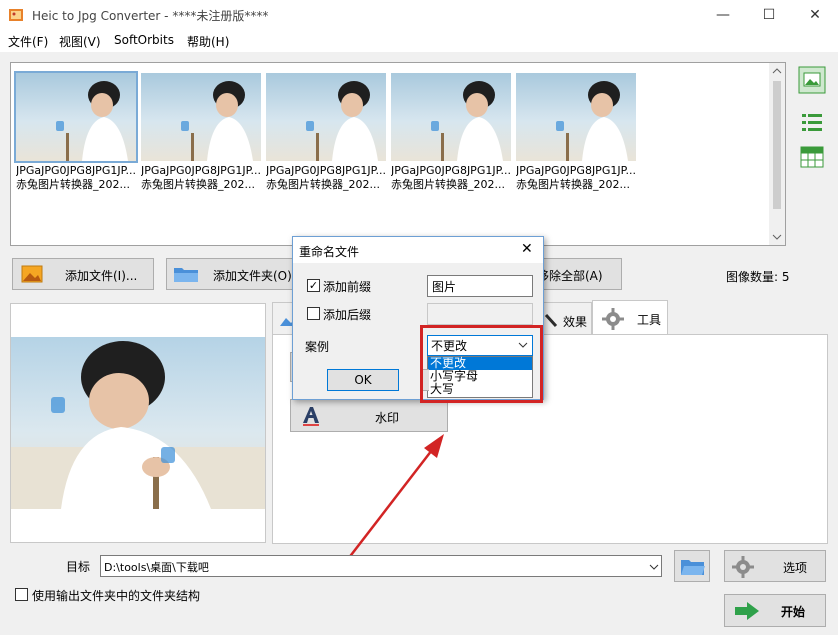  Describe the element at coordinates (390, 503) in the screenshot. I see `annotation-arrow-icon` at that location.